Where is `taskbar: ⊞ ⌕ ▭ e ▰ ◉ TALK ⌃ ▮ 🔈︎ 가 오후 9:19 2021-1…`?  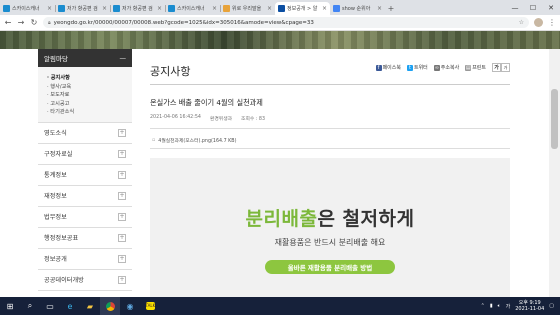 taskbar: ⊞ ⌕ ▭ e ▰ ◉ TALK ⌃ ▮ 🔈︎ 가 오후 9:19 2021-1… is located at coordinates (280, 306).